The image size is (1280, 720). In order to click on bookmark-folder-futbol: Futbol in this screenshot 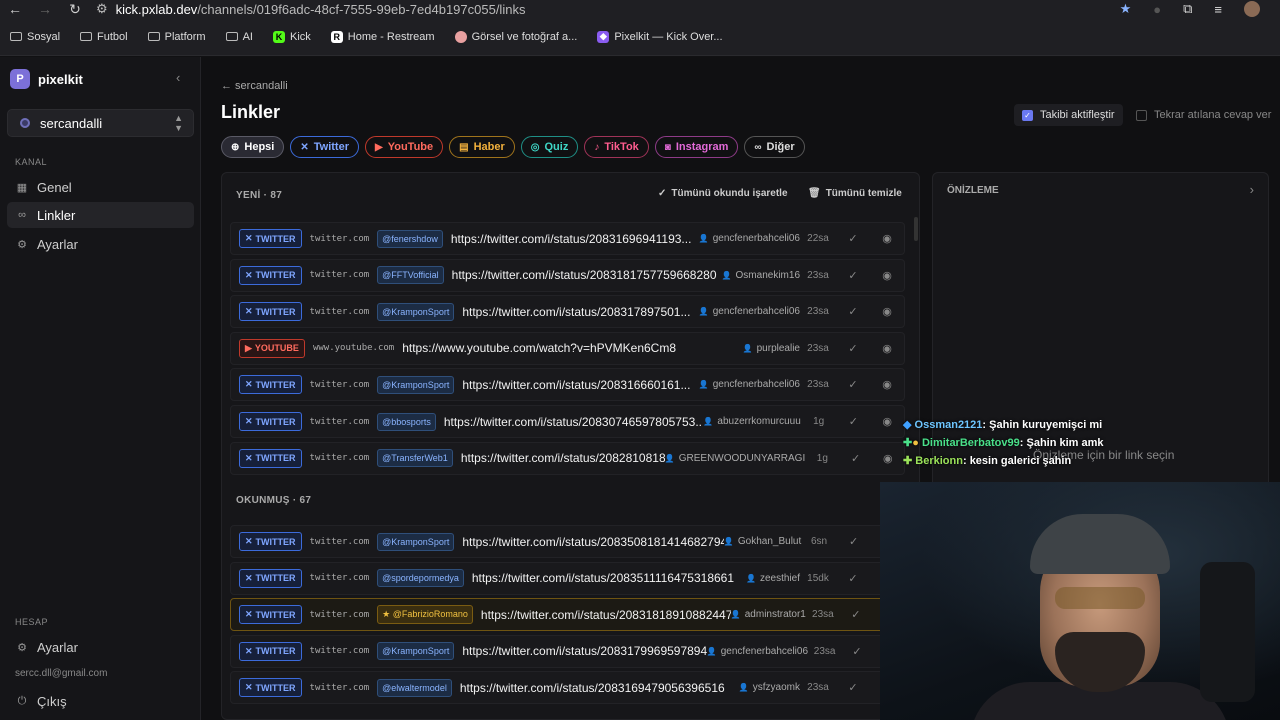, I will do `click(104, 37)`.